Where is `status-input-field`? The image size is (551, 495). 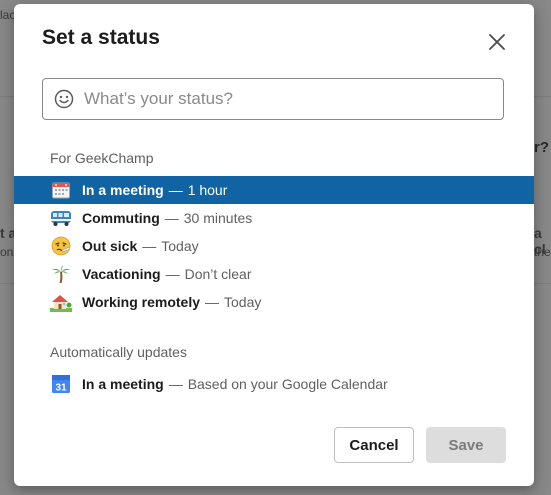 status-input-field is located at coordinates (273, 99).